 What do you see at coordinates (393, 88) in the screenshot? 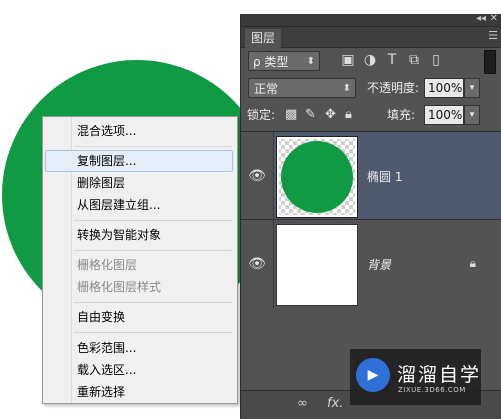
I see `opacity-label: 不透明度:` at bounding box center [393, 88].